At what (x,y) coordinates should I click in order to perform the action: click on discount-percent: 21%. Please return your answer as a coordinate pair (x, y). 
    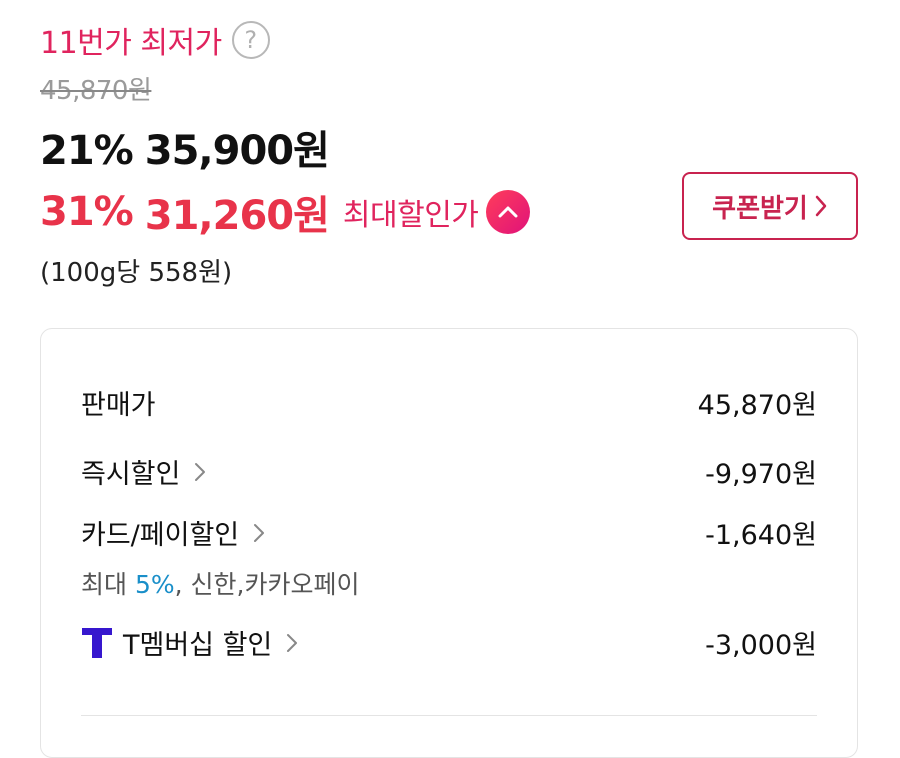
    Looking at the image, I should click on (87, 151).